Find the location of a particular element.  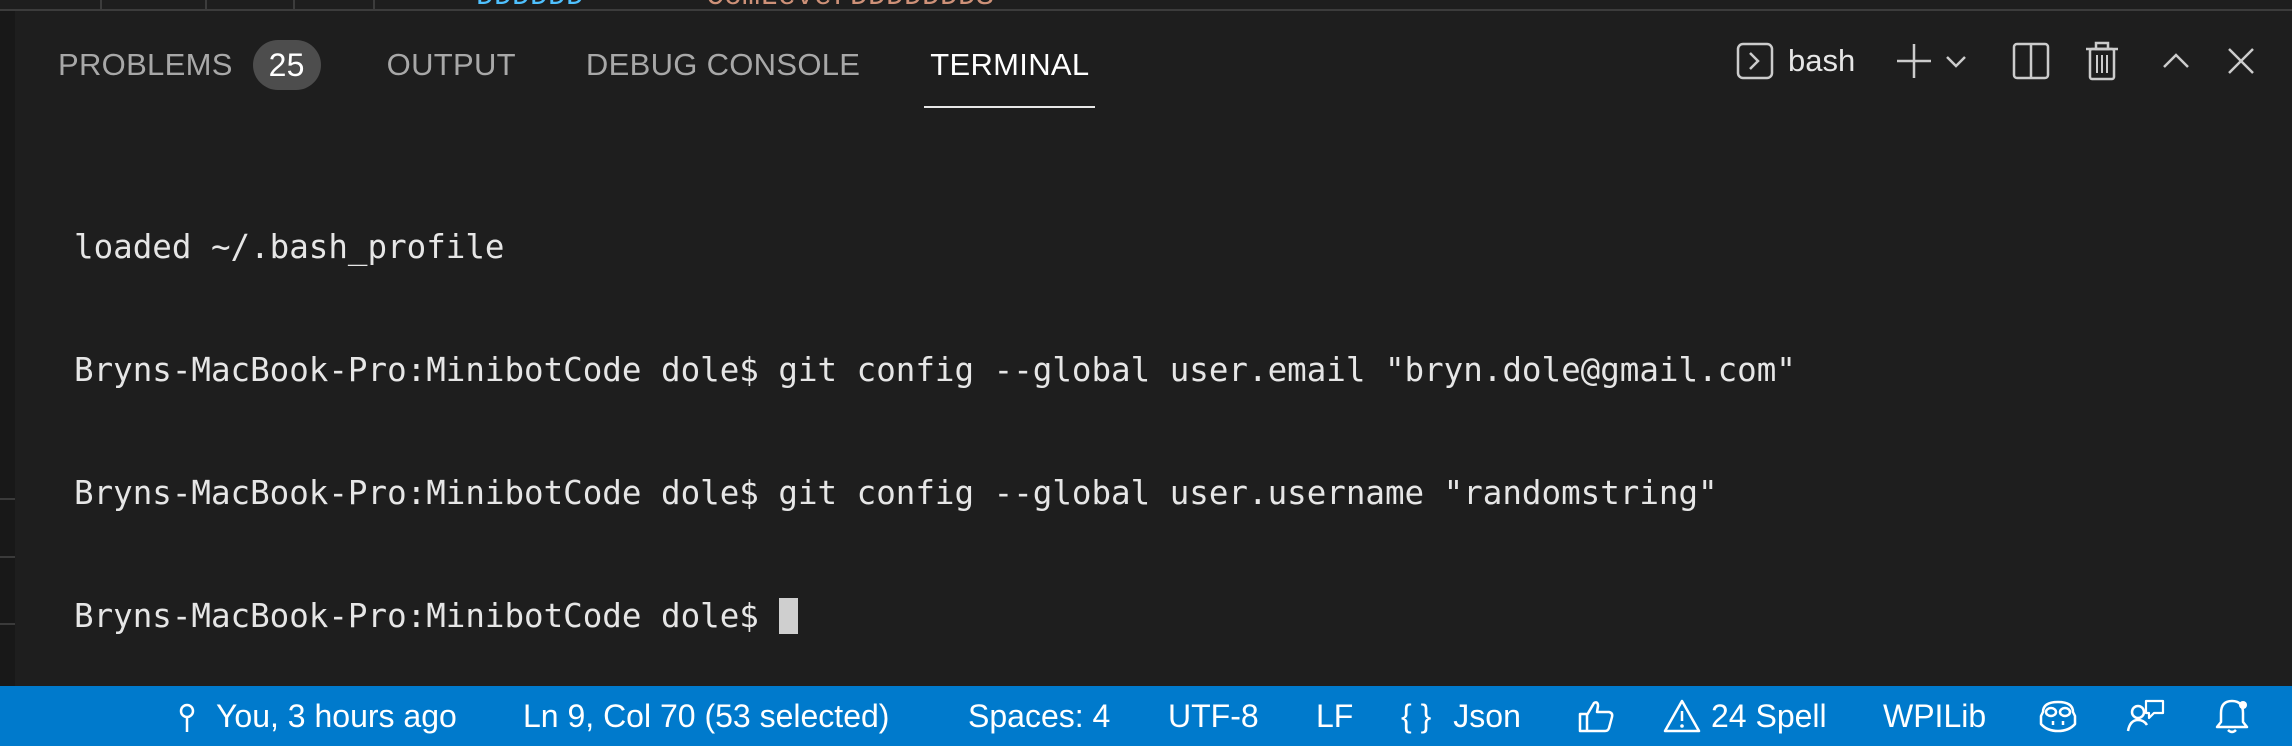

cursor-position-item: Ln 9, Col 70 (53 selected) is located at coordinates (706, 716).